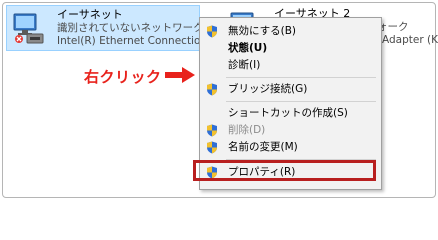 The height and width of the screenshot is (240, 438). Describe the element at coordinates (123, 77) in the screenshot. I see `right-click-annotation: 右クリック` at that location.